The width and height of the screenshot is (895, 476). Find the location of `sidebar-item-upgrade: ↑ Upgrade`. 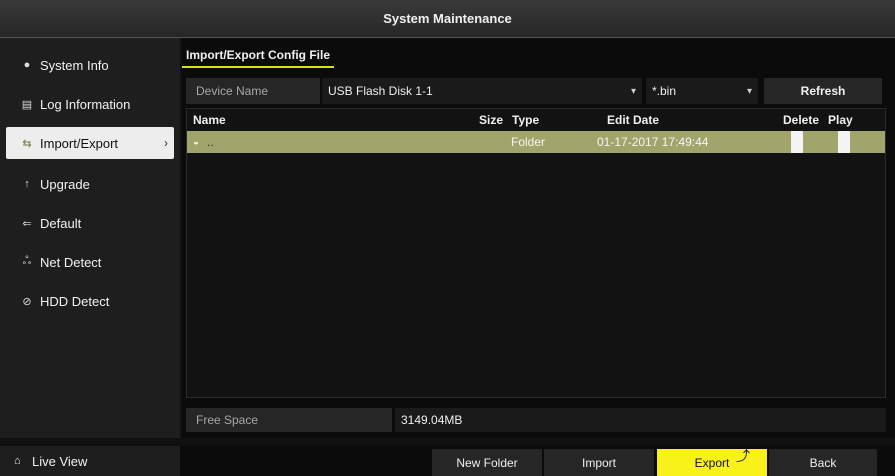

sidebar-item-upgrade: ↑ Upgrade is located at coordinates (90, 184).